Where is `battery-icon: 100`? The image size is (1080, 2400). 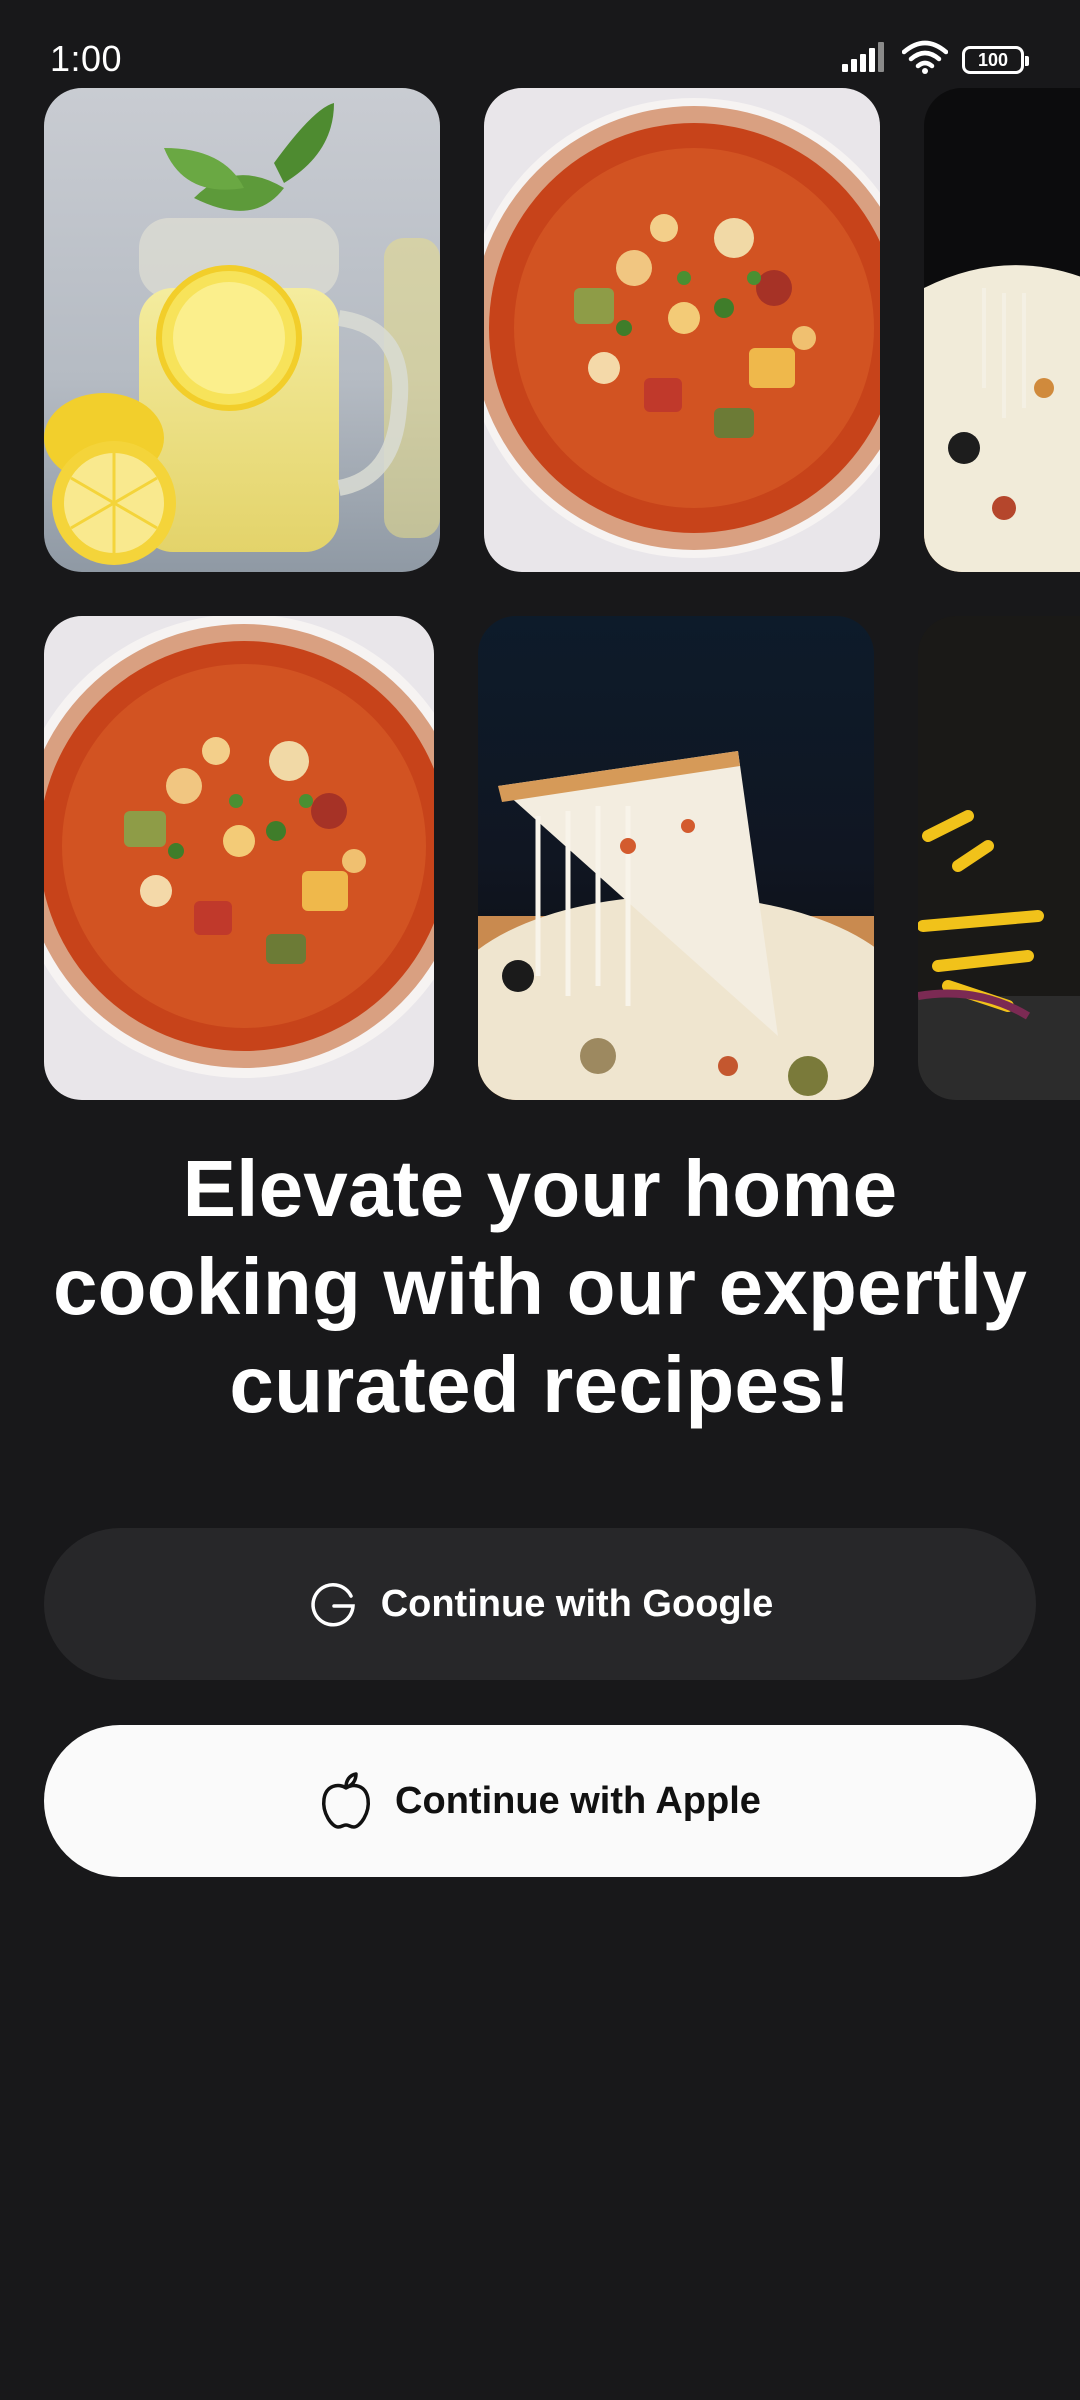 battery-icon: 100 is located at coordinates (995, 59).